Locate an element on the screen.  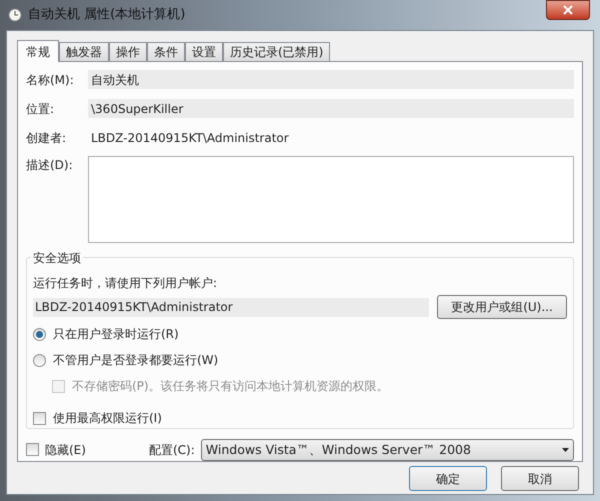
clock-icon is located at coordinates (15, 15).